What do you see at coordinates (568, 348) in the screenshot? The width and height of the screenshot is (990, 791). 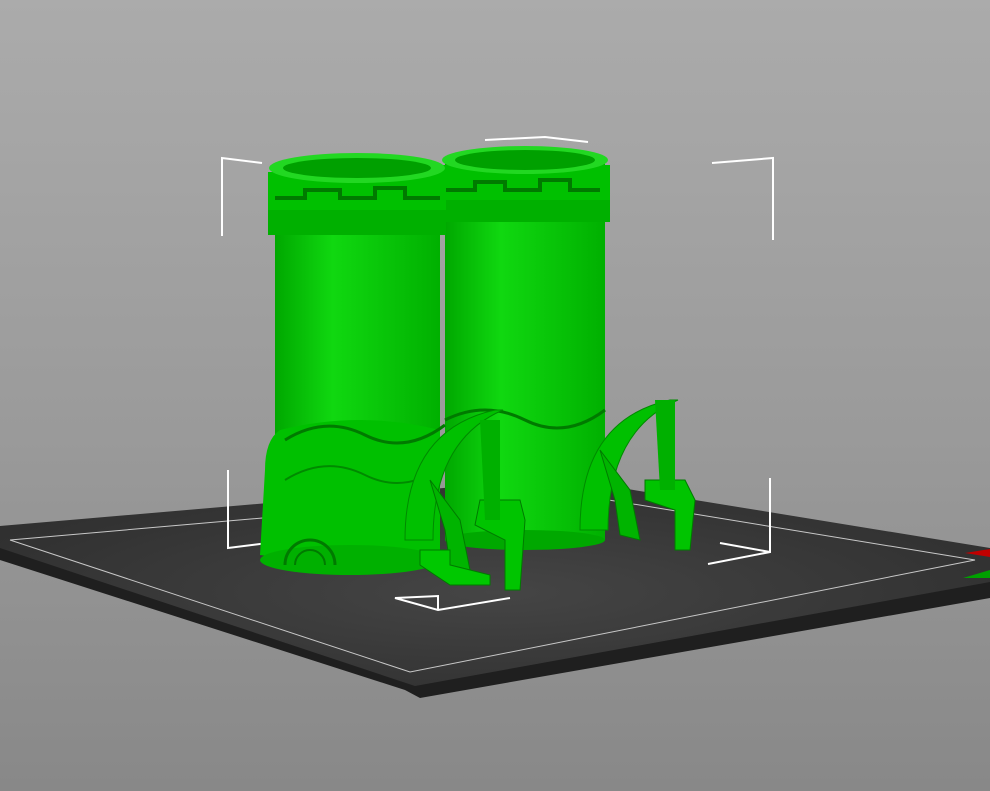 I see `tower-right` at bounding box center [568, 348].